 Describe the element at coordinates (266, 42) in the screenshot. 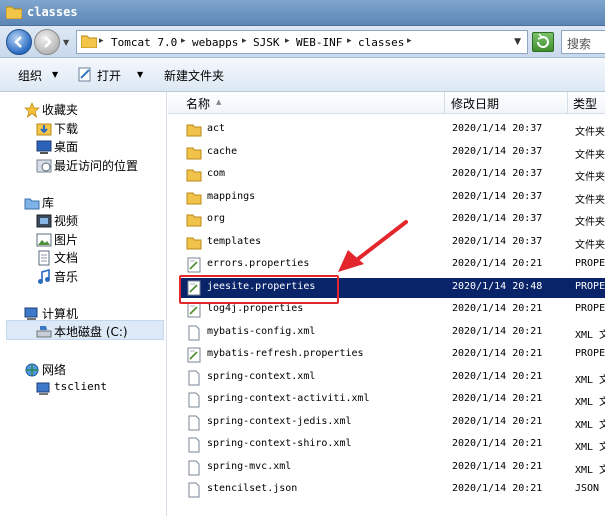

I see `breadcrumb-item: SJSK` at that location.